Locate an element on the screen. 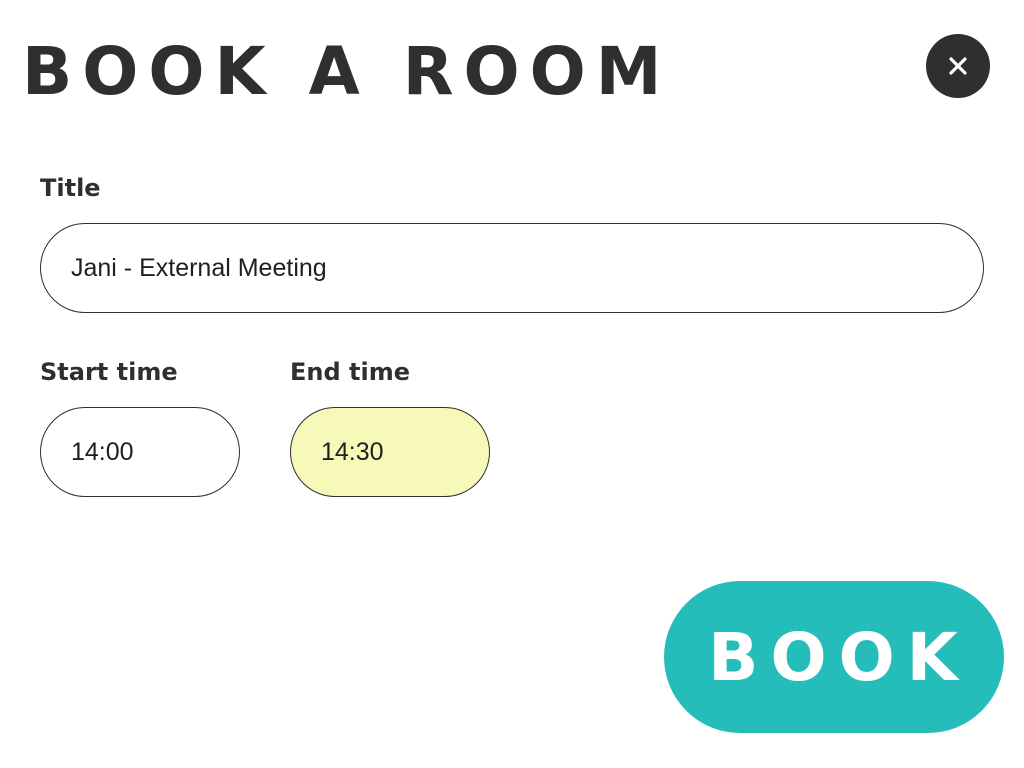 The image size is (1024, 768). page-title: BOOK A ROOM is located at coordinates (347, 71).